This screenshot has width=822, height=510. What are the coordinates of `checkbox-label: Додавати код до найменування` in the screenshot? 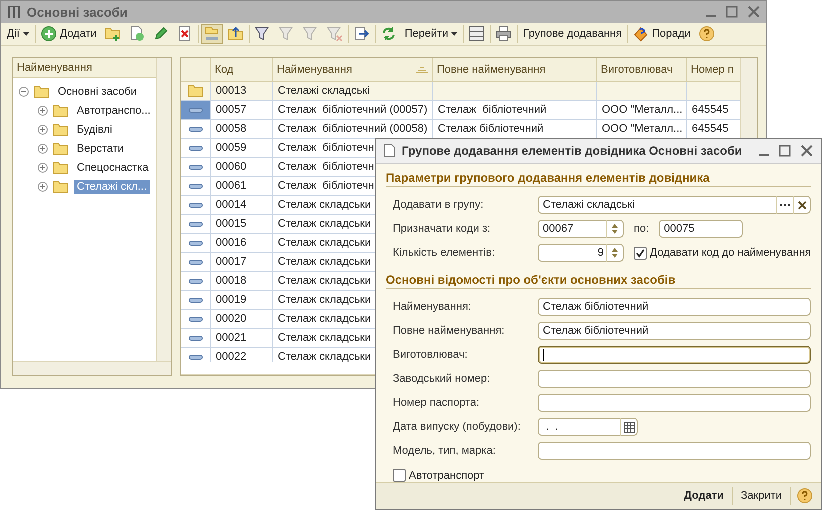 It's located at (731, 253).